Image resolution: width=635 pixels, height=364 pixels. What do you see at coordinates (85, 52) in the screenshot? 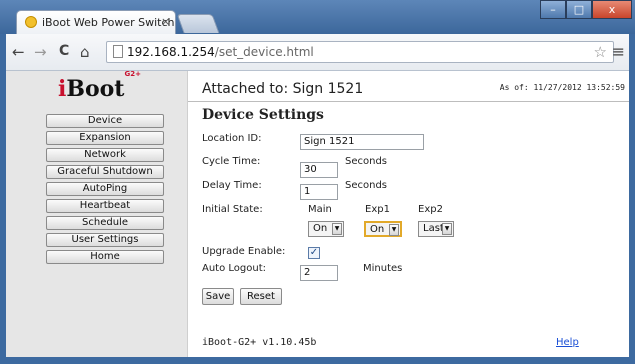
I see `home-icon: ⌂` at bounding box center [85, 52].